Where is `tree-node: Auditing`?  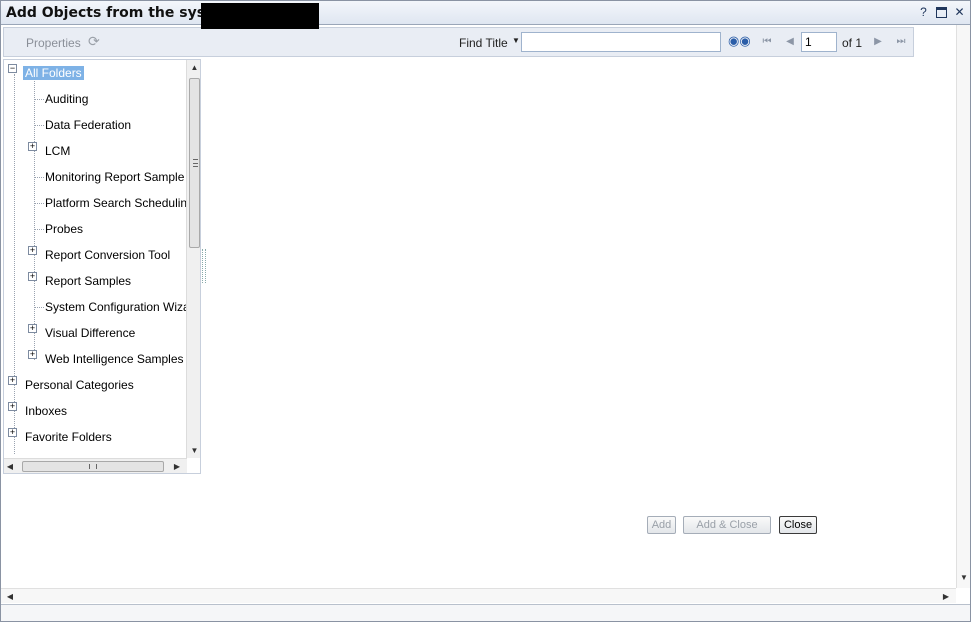 tree-node: Auditing is located at coordinates (66, 99).